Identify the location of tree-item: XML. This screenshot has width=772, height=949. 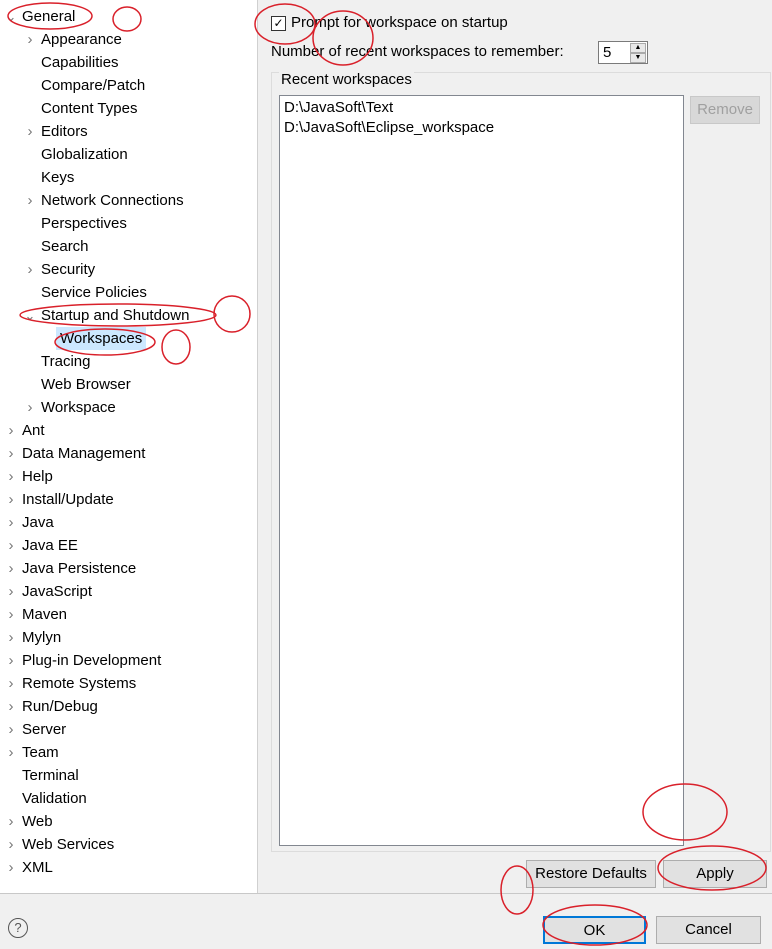
(37, 867).